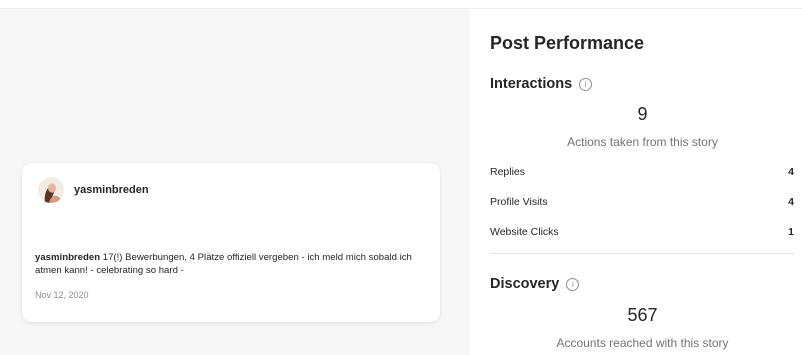 This screenshot has width=802, height=355. I want to click on interactions-heading: Interactions i, so click(541, 84).